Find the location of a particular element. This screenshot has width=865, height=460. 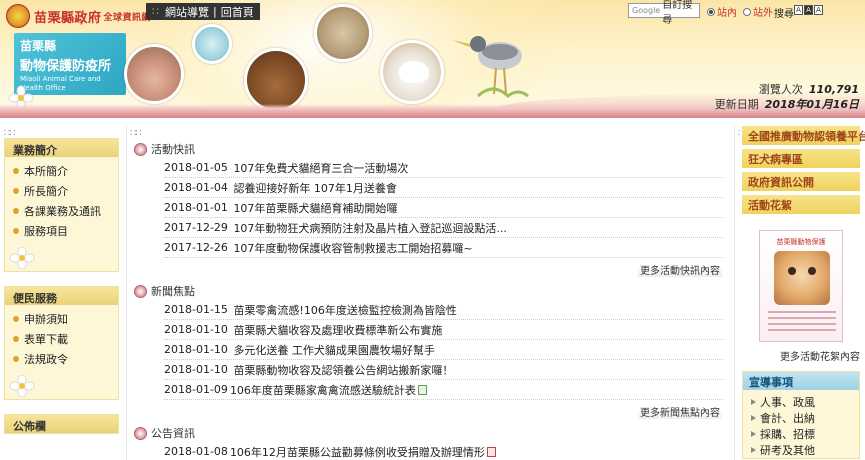

kitten-image is located at coordinates (802, 278).